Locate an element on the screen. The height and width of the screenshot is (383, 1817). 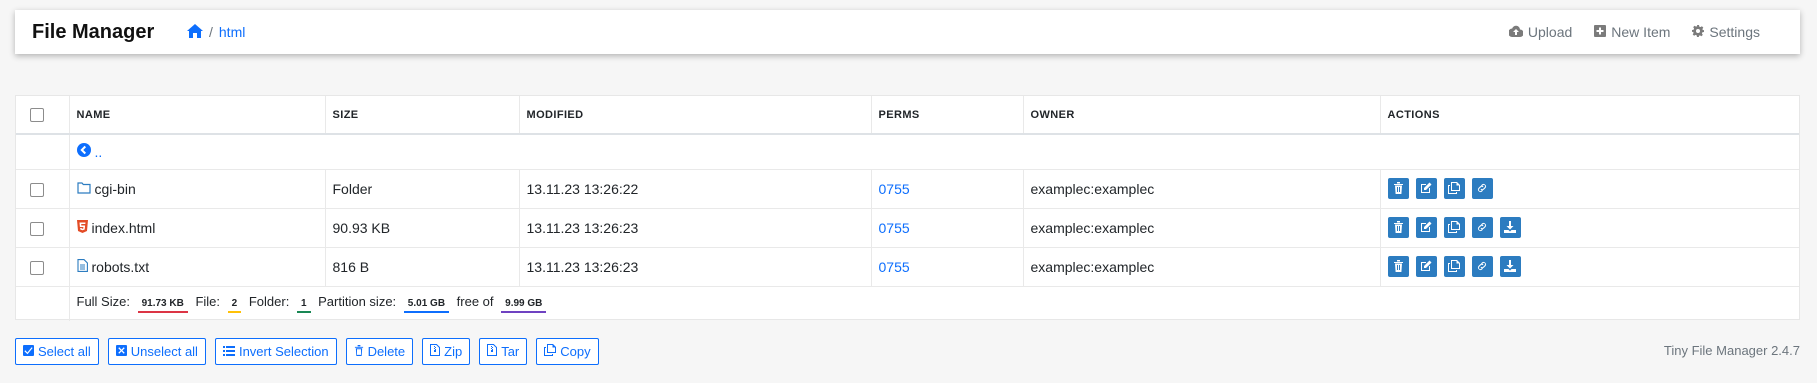
zip-label: Zip is located at coordinates (453, 351).